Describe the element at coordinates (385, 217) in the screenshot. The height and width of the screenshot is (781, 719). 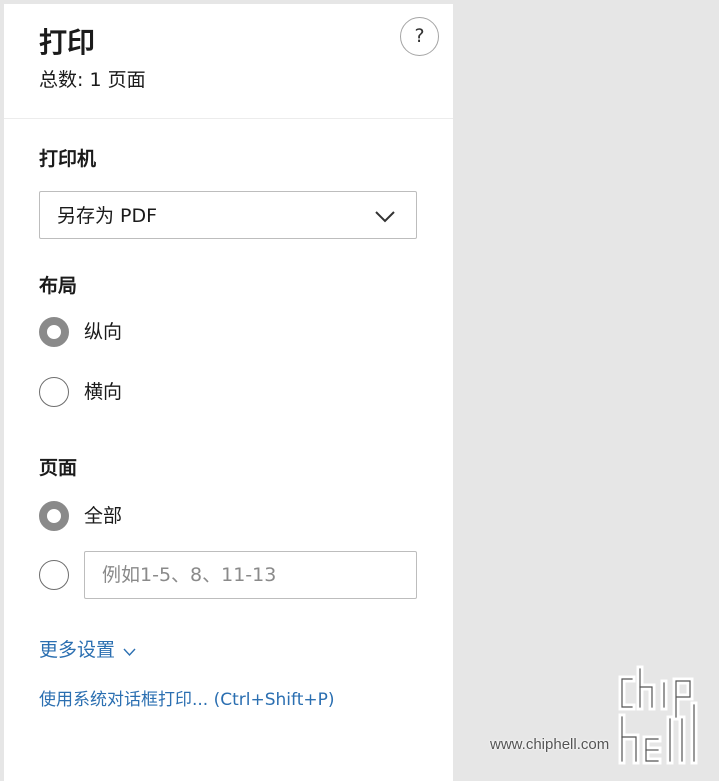
I see `chevron-down-icon` at that location.